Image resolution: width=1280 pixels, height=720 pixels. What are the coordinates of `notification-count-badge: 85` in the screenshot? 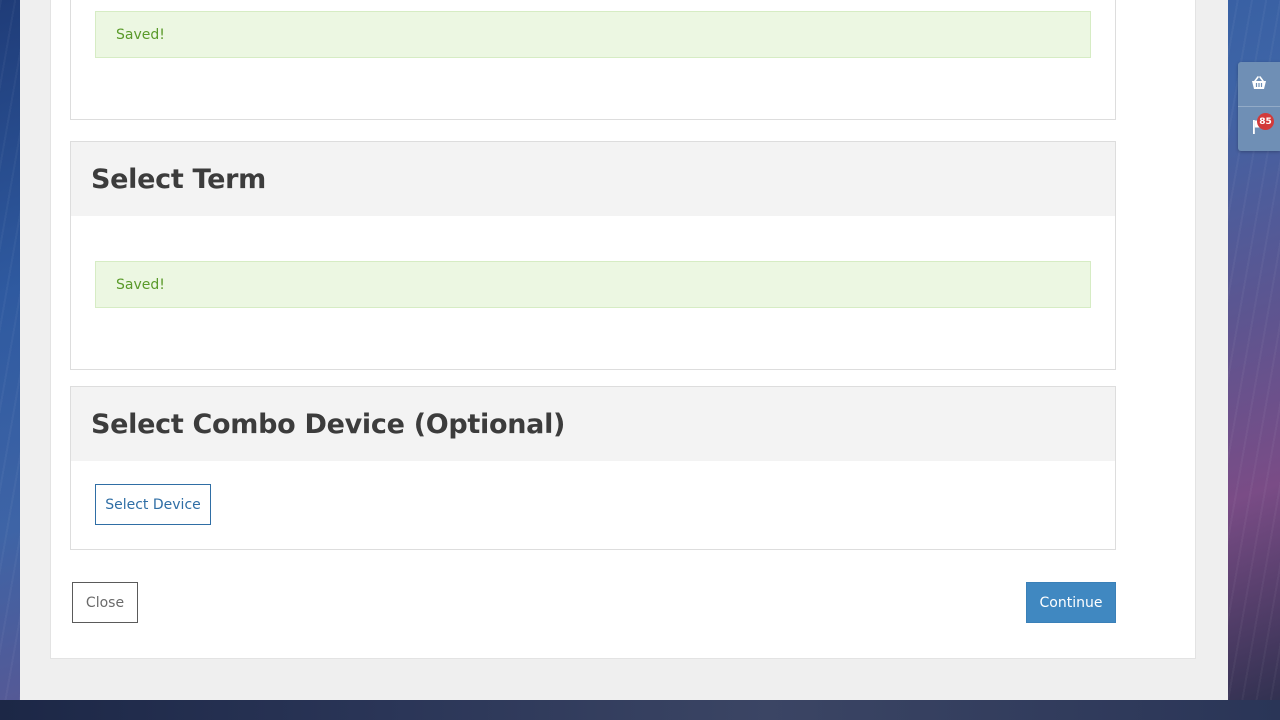 It's located at (1265, 121).